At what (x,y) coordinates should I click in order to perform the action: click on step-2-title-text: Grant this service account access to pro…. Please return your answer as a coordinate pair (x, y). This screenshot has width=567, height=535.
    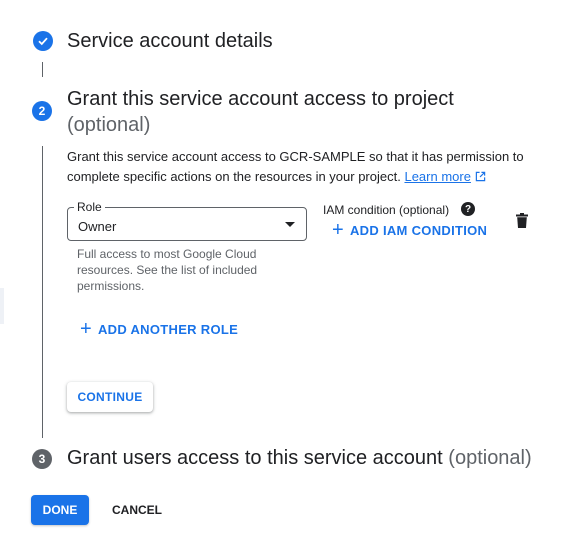
    Looking at the image, I should click on (260, 99).